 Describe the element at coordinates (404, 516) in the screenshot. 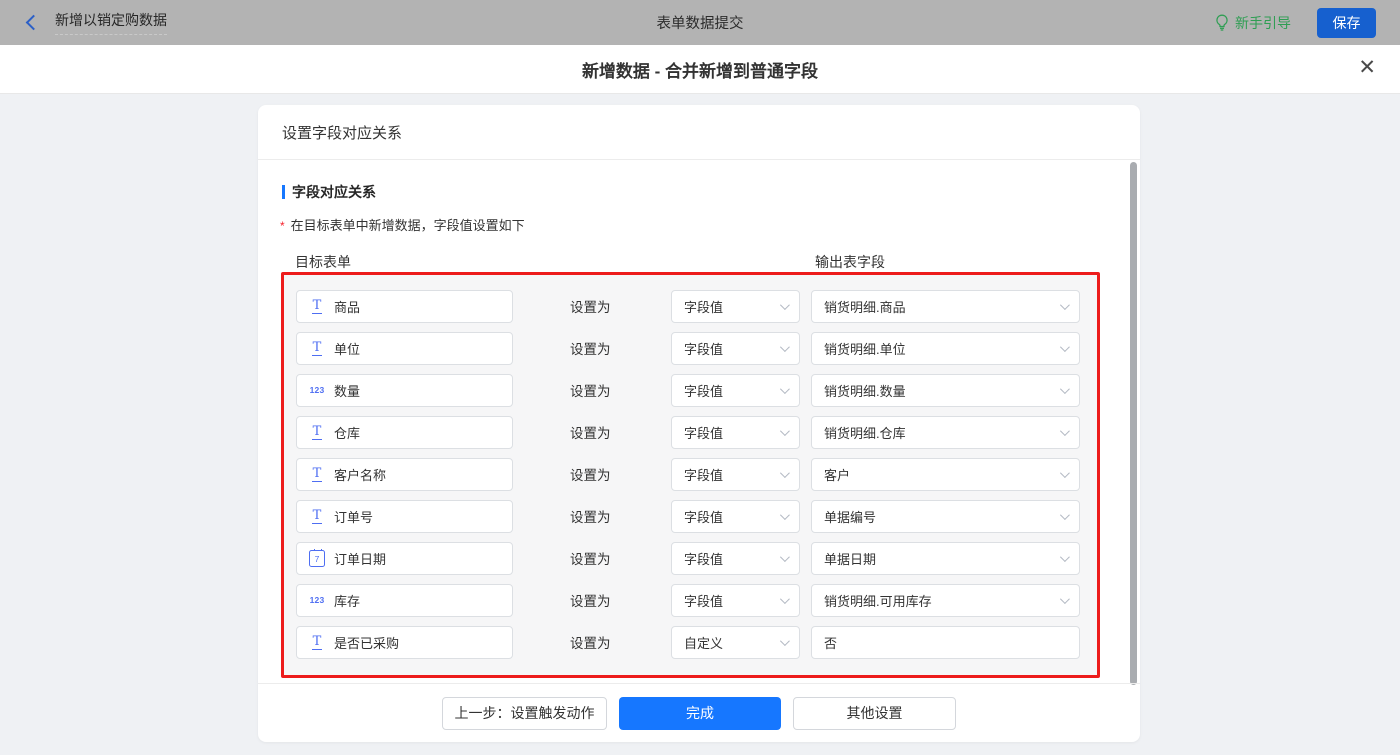

I see `target-field-select: 订单号` at that location.